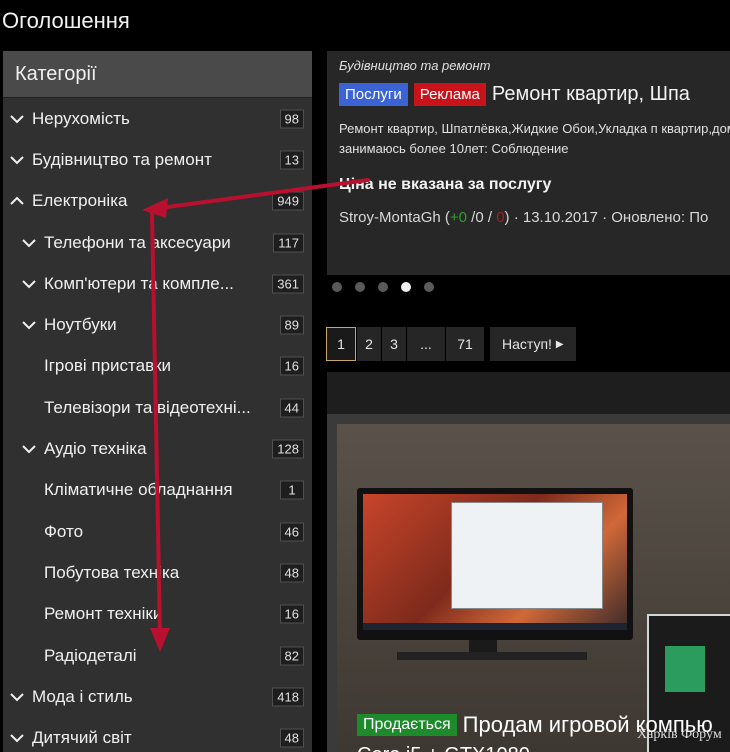 This screenshot has height=752, width=730. Describe the element at coordinates (660, 217) in the screenshot. I see `featured-updated: Оновлено: По` at that location.